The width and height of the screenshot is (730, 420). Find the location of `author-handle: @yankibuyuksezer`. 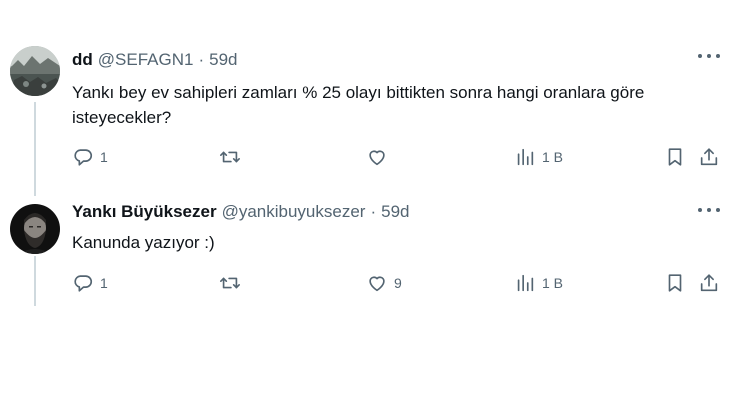

author-handle: @yankibuyuksezer is located at coordinates (294, 212).